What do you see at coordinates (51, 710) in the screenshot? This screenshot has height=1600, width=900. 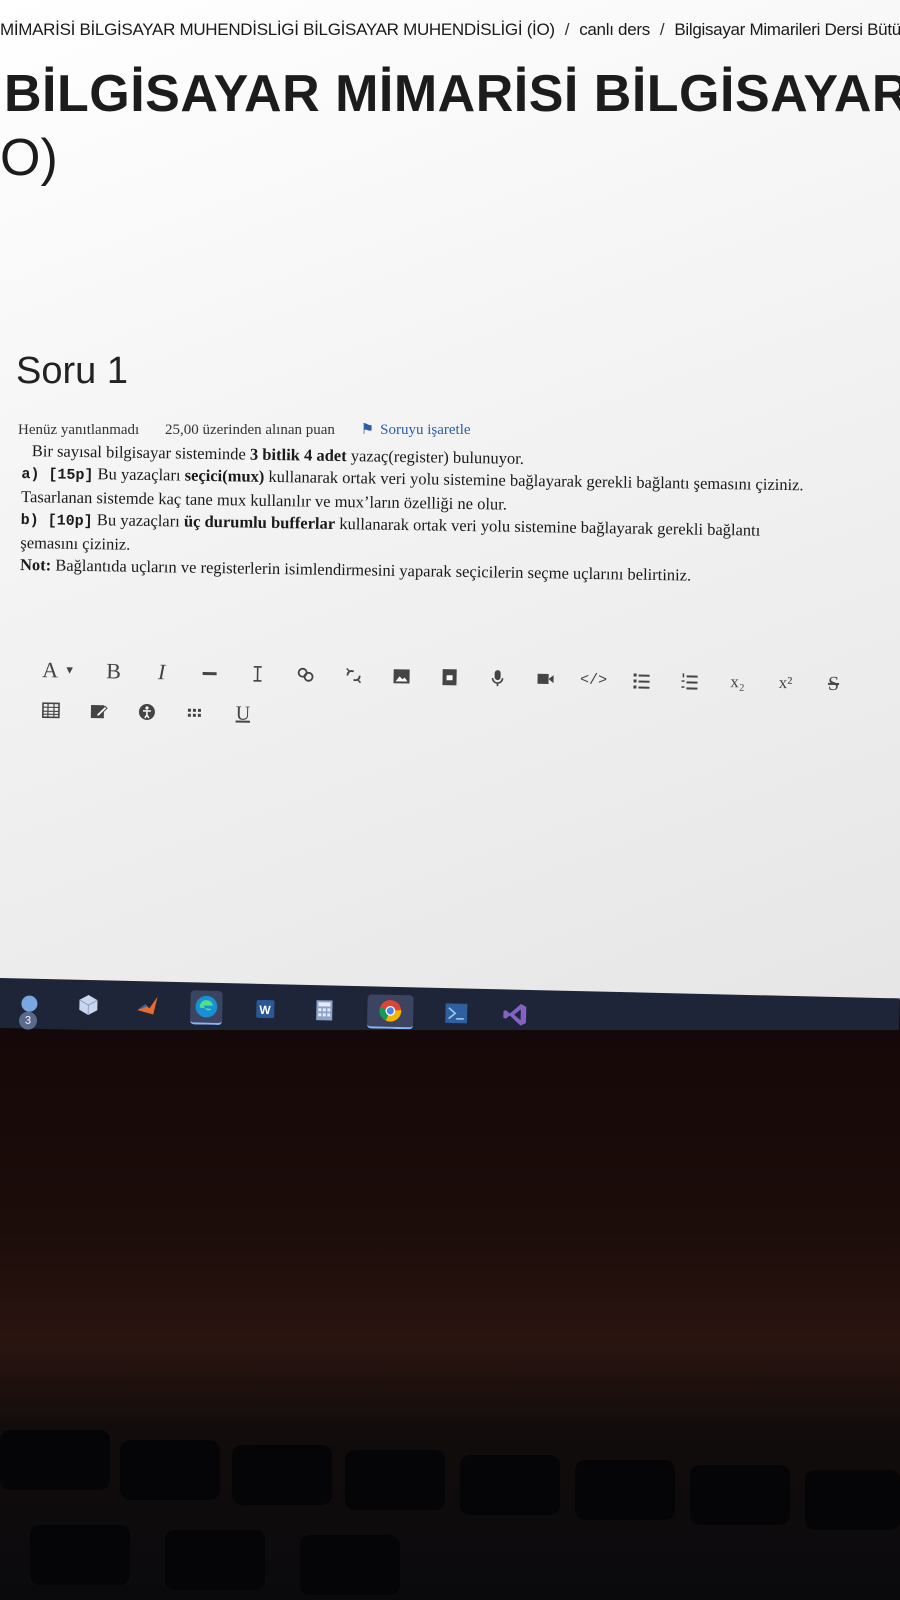 I see `table-icon` at bounding box center [51, 710].